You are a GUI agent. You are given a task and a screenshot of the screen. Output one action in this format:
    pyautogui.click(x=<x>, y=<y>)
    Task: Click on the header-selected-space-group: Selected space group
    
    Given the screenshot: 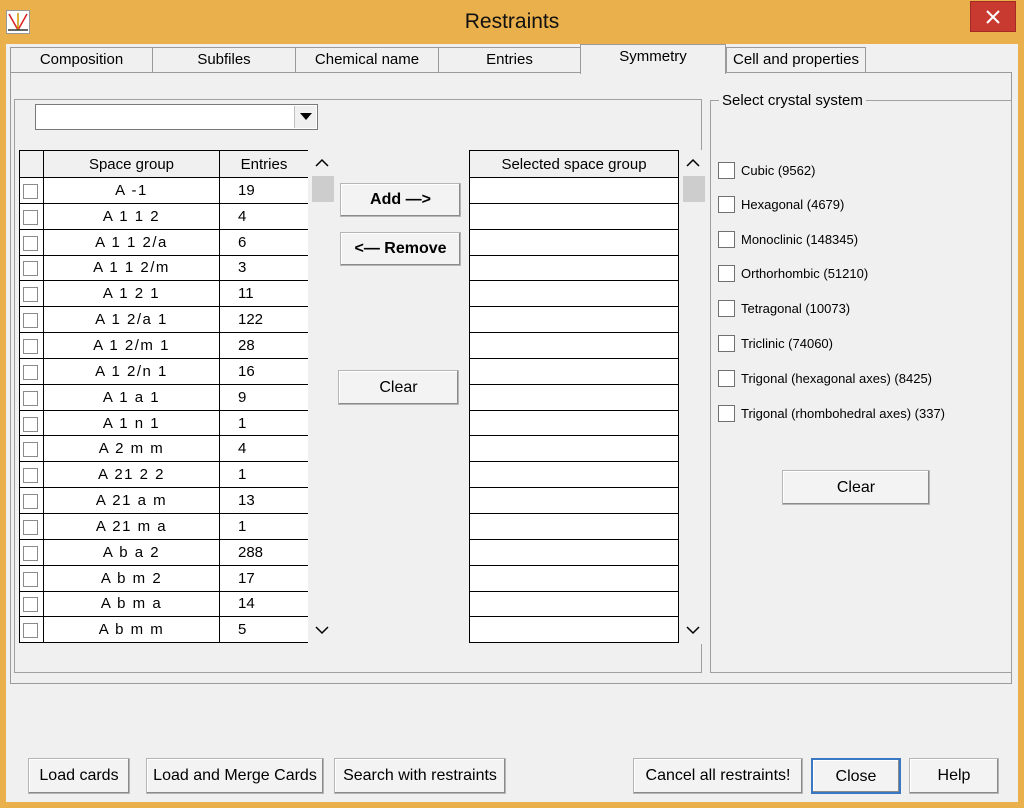 What is the action you would take?
    pyautogui.click(x=574, y=164)
    